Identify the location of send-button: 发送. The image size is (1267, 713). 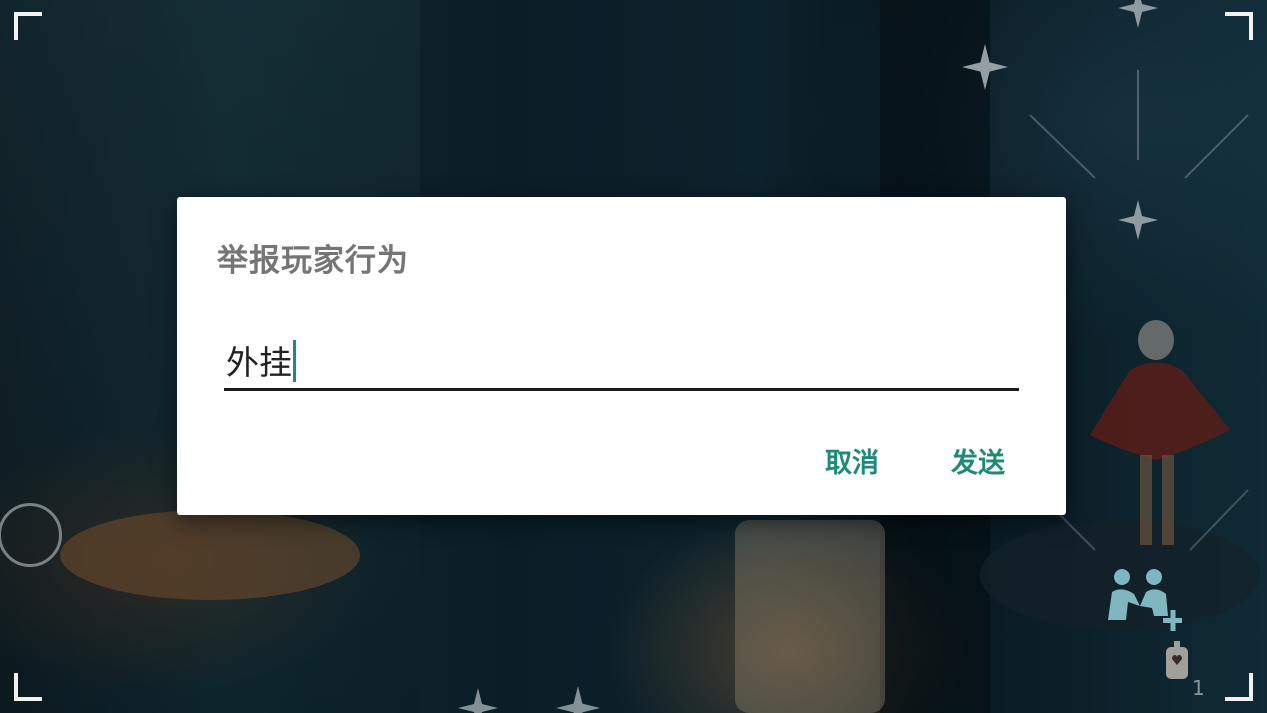
(978, 460).